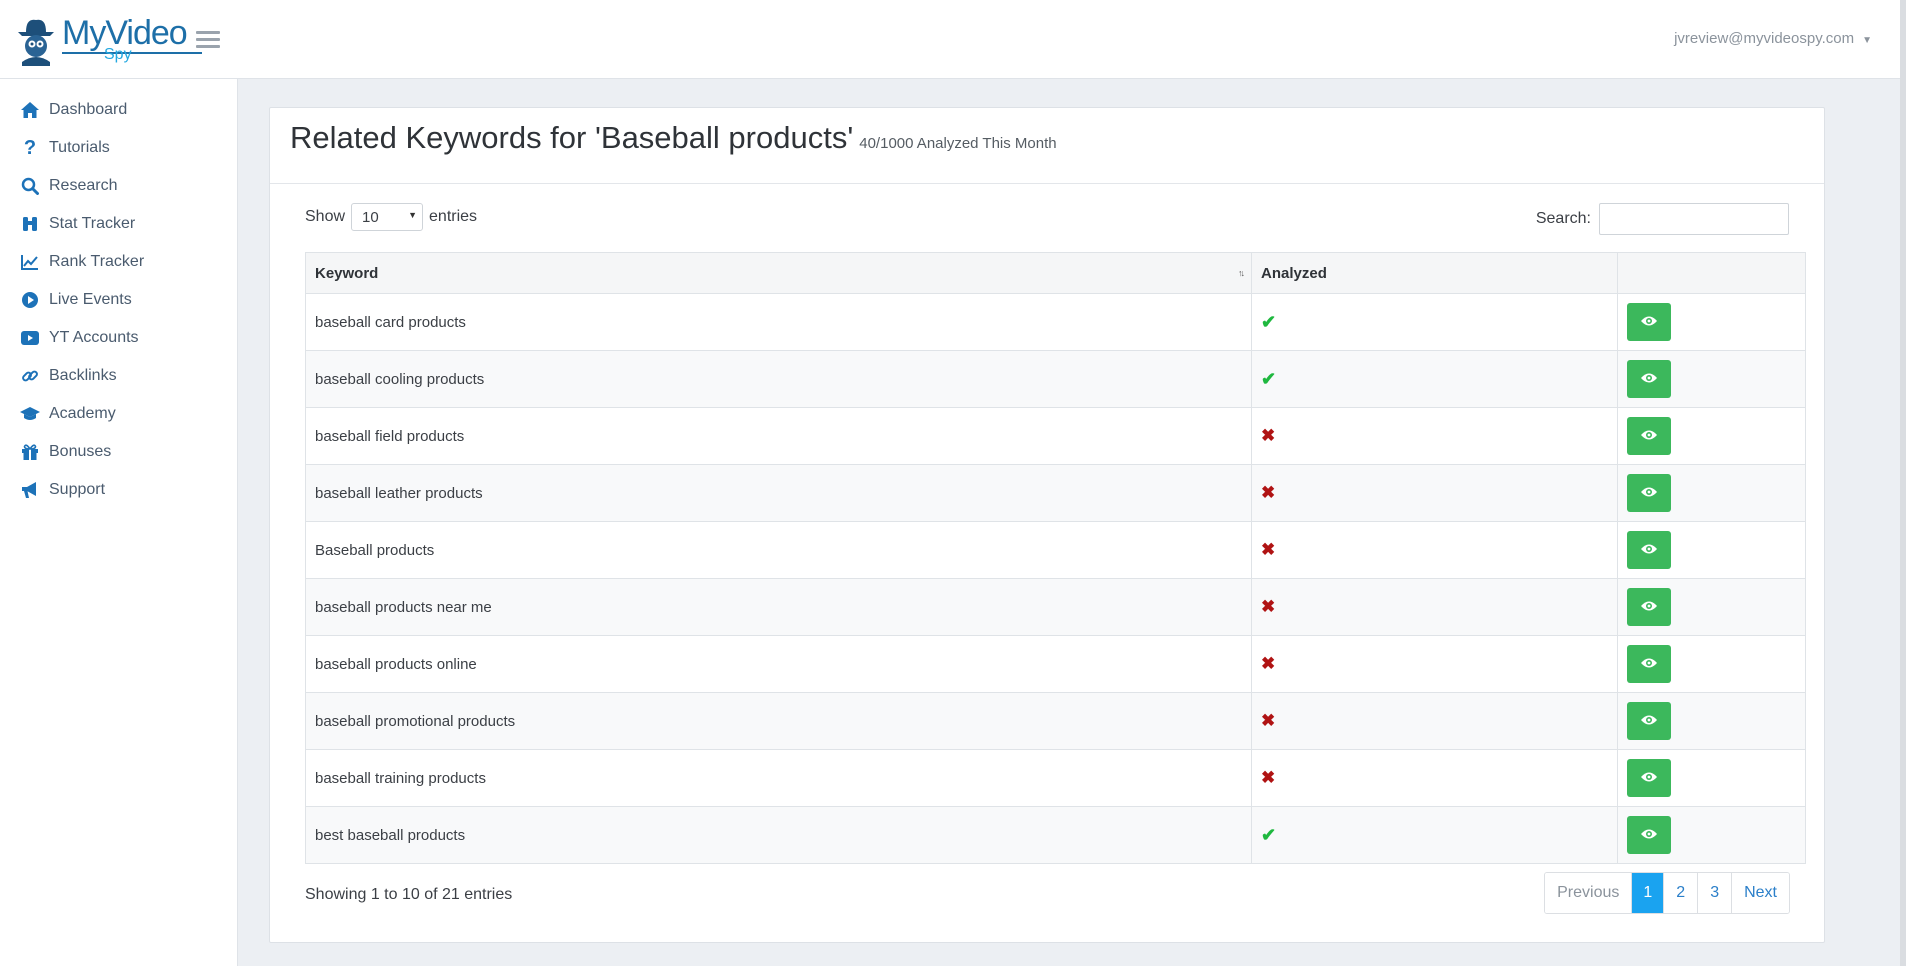  What do you see at coordinates (778, 835) in the screenshot?
I see `keyword-cell: best baseball products` at bounding box center [778, 835].